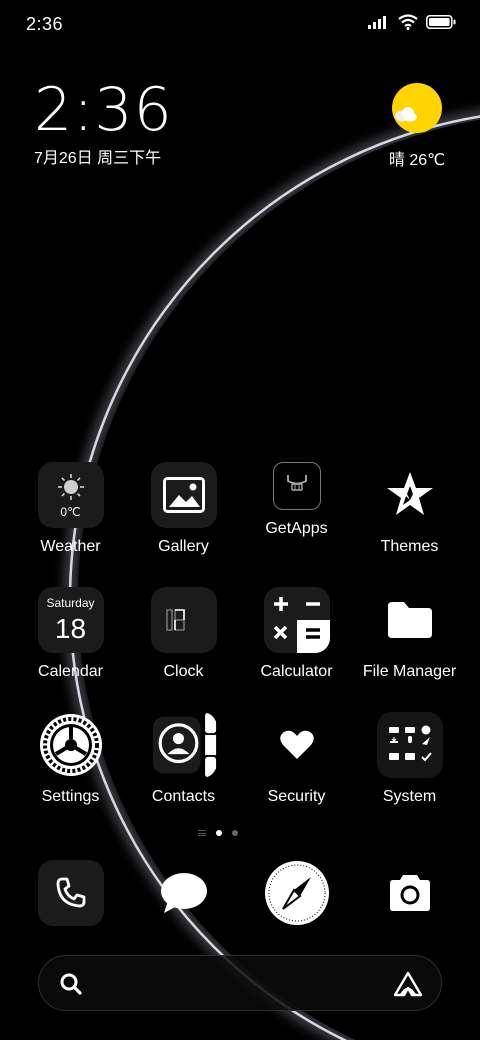  Describe the element at coordinates (296, 671) in the screenshot. I see `app-label: Calculator` at that location.